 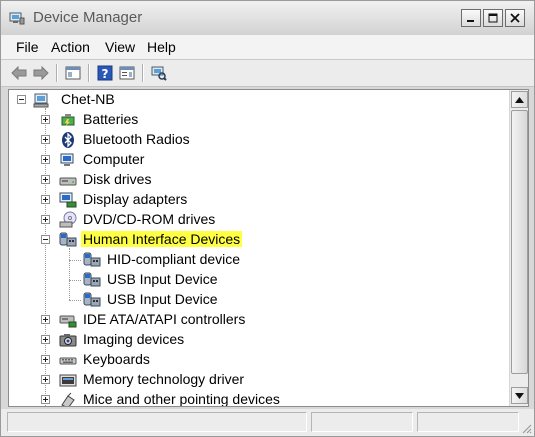 I want to click on forward-button, so click(x=41, y=73).